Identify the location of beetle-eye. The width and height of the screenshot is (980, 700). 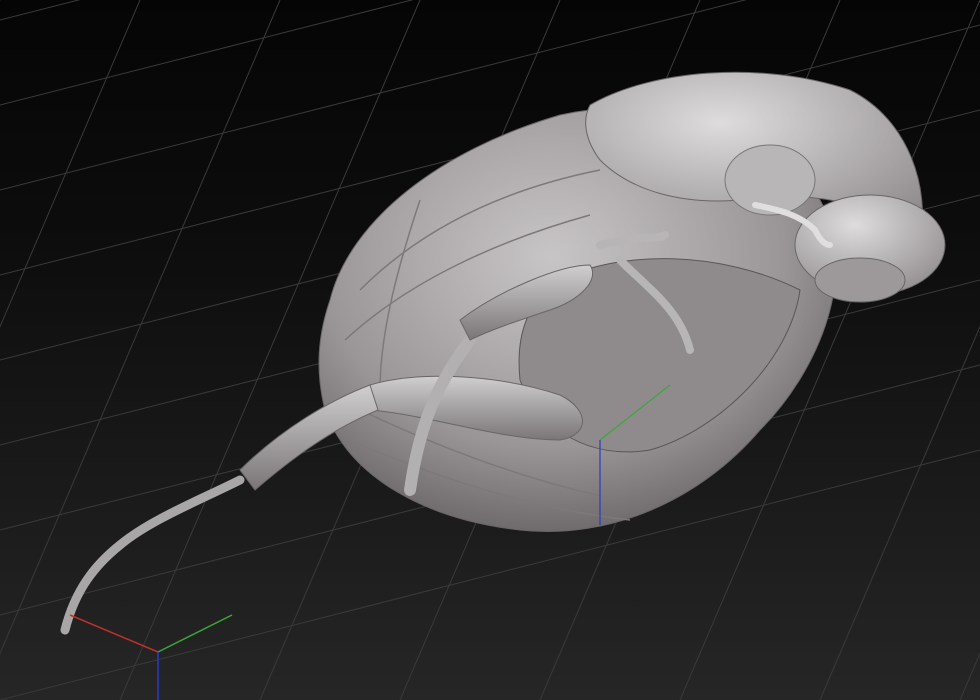
(770, 180).